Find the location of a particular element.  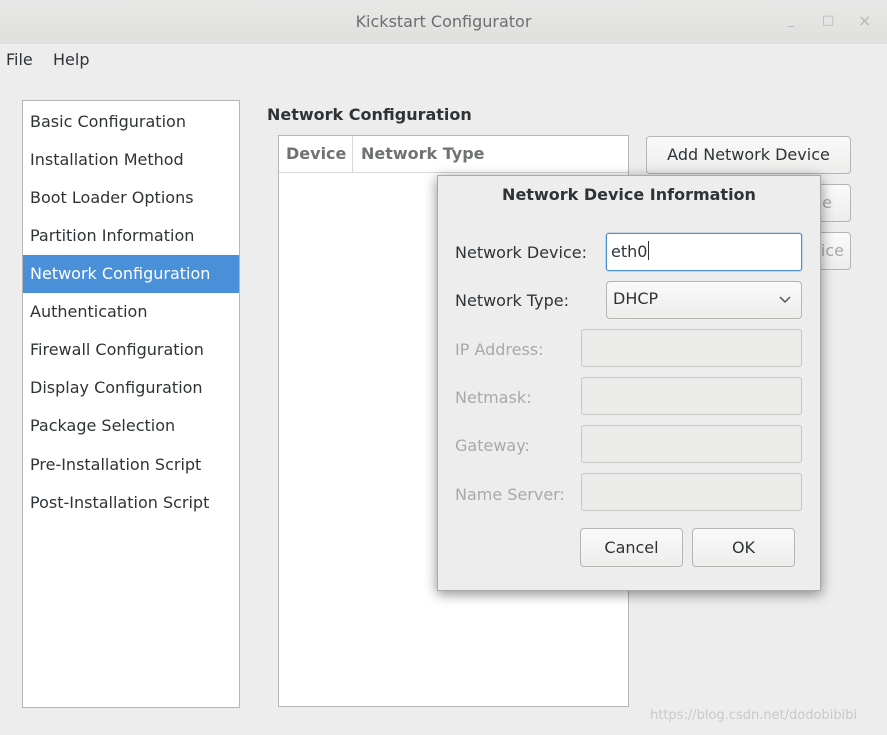

network-device-input: eth0 is located at coordinates (704, 252).